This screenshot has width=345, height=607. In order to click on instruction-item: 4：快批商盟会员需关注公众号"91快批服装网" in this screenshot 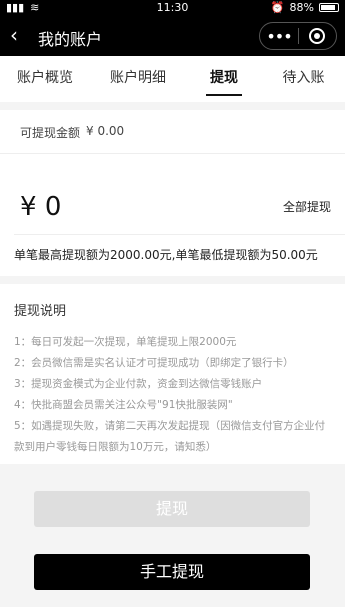, I will do `click(123, 405)`.